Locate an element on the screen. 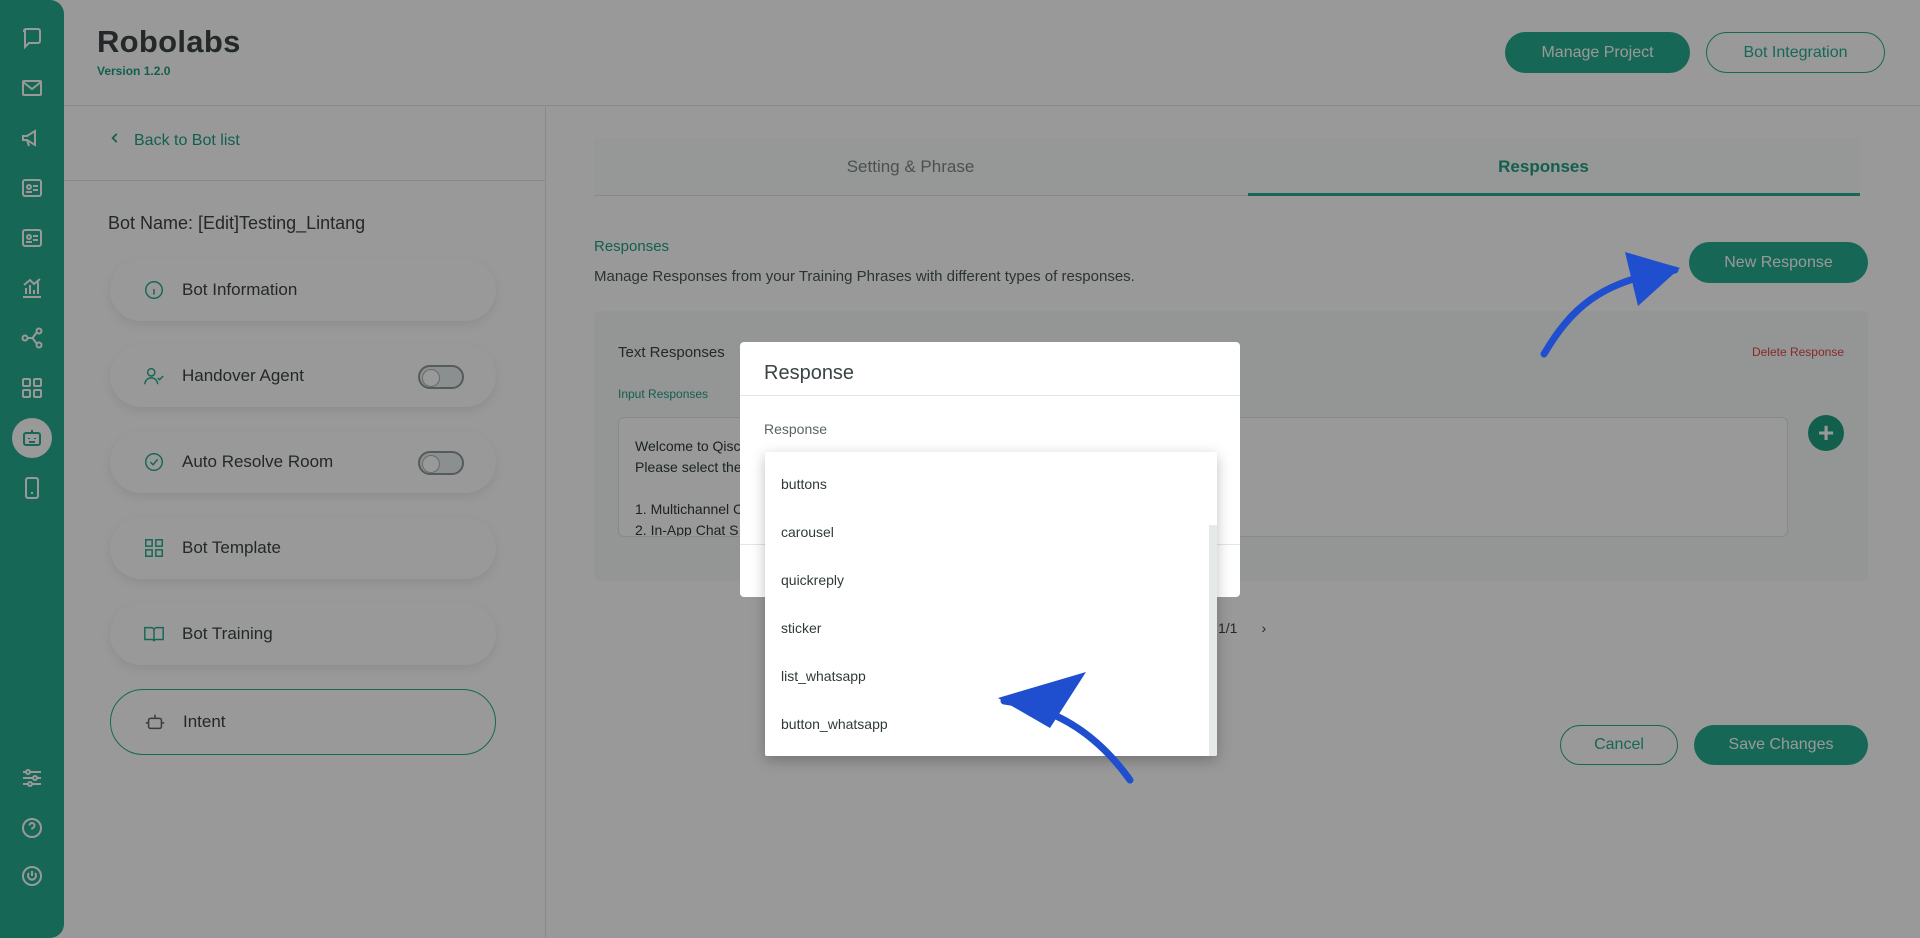 The height and width of the screenshot is (938, 1920). divider is located at coordinates (990, 395).